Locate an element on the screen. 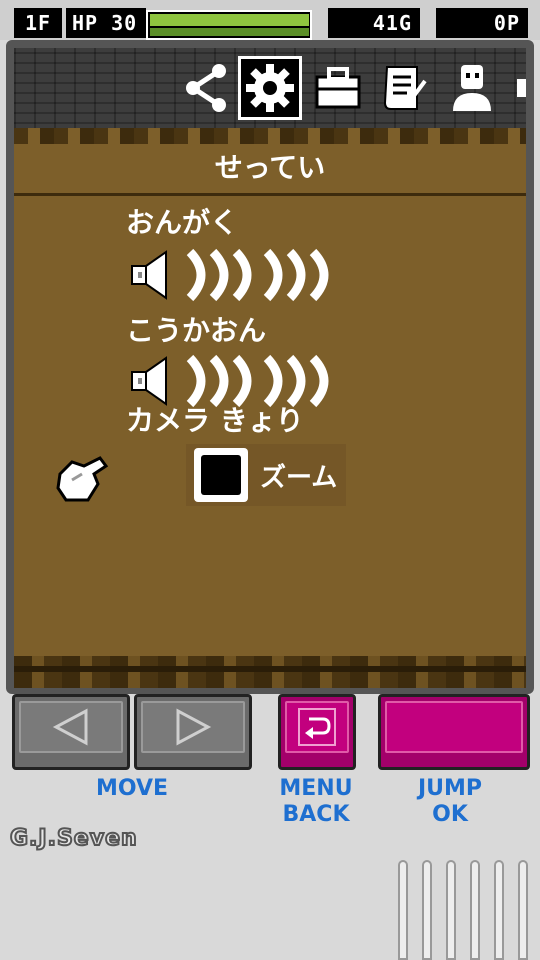  menu-tab-bar is located at coordinates (350, 91).